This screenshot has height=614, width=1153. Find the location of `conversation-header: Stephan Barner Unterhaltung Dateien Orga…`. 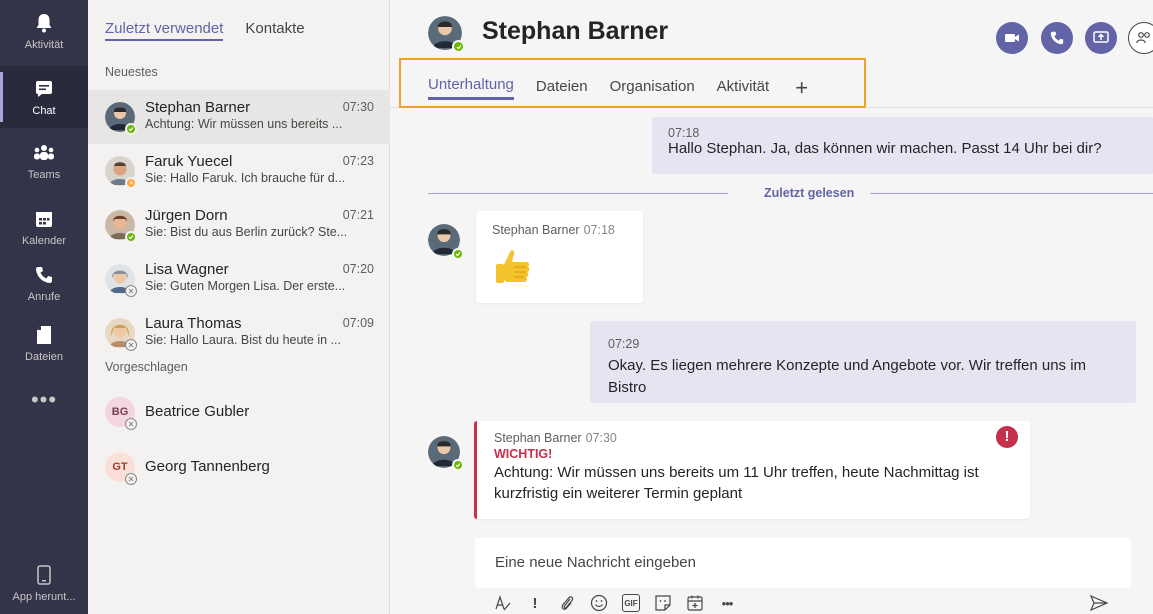

conversation-header: Stephan Barner Unterhaltung Dateien Orga… is located at coordinates (771, 54).